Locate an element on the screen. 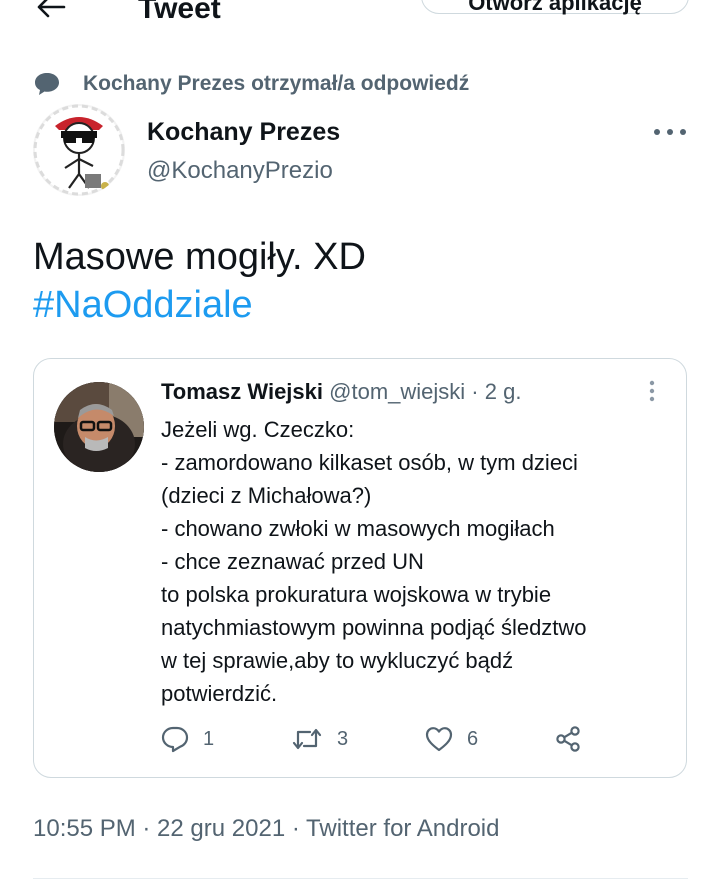 The height and width of the screenshot is (893, 709). open-app-button: Otwórz aplikację is located at coordinates (555, 7).